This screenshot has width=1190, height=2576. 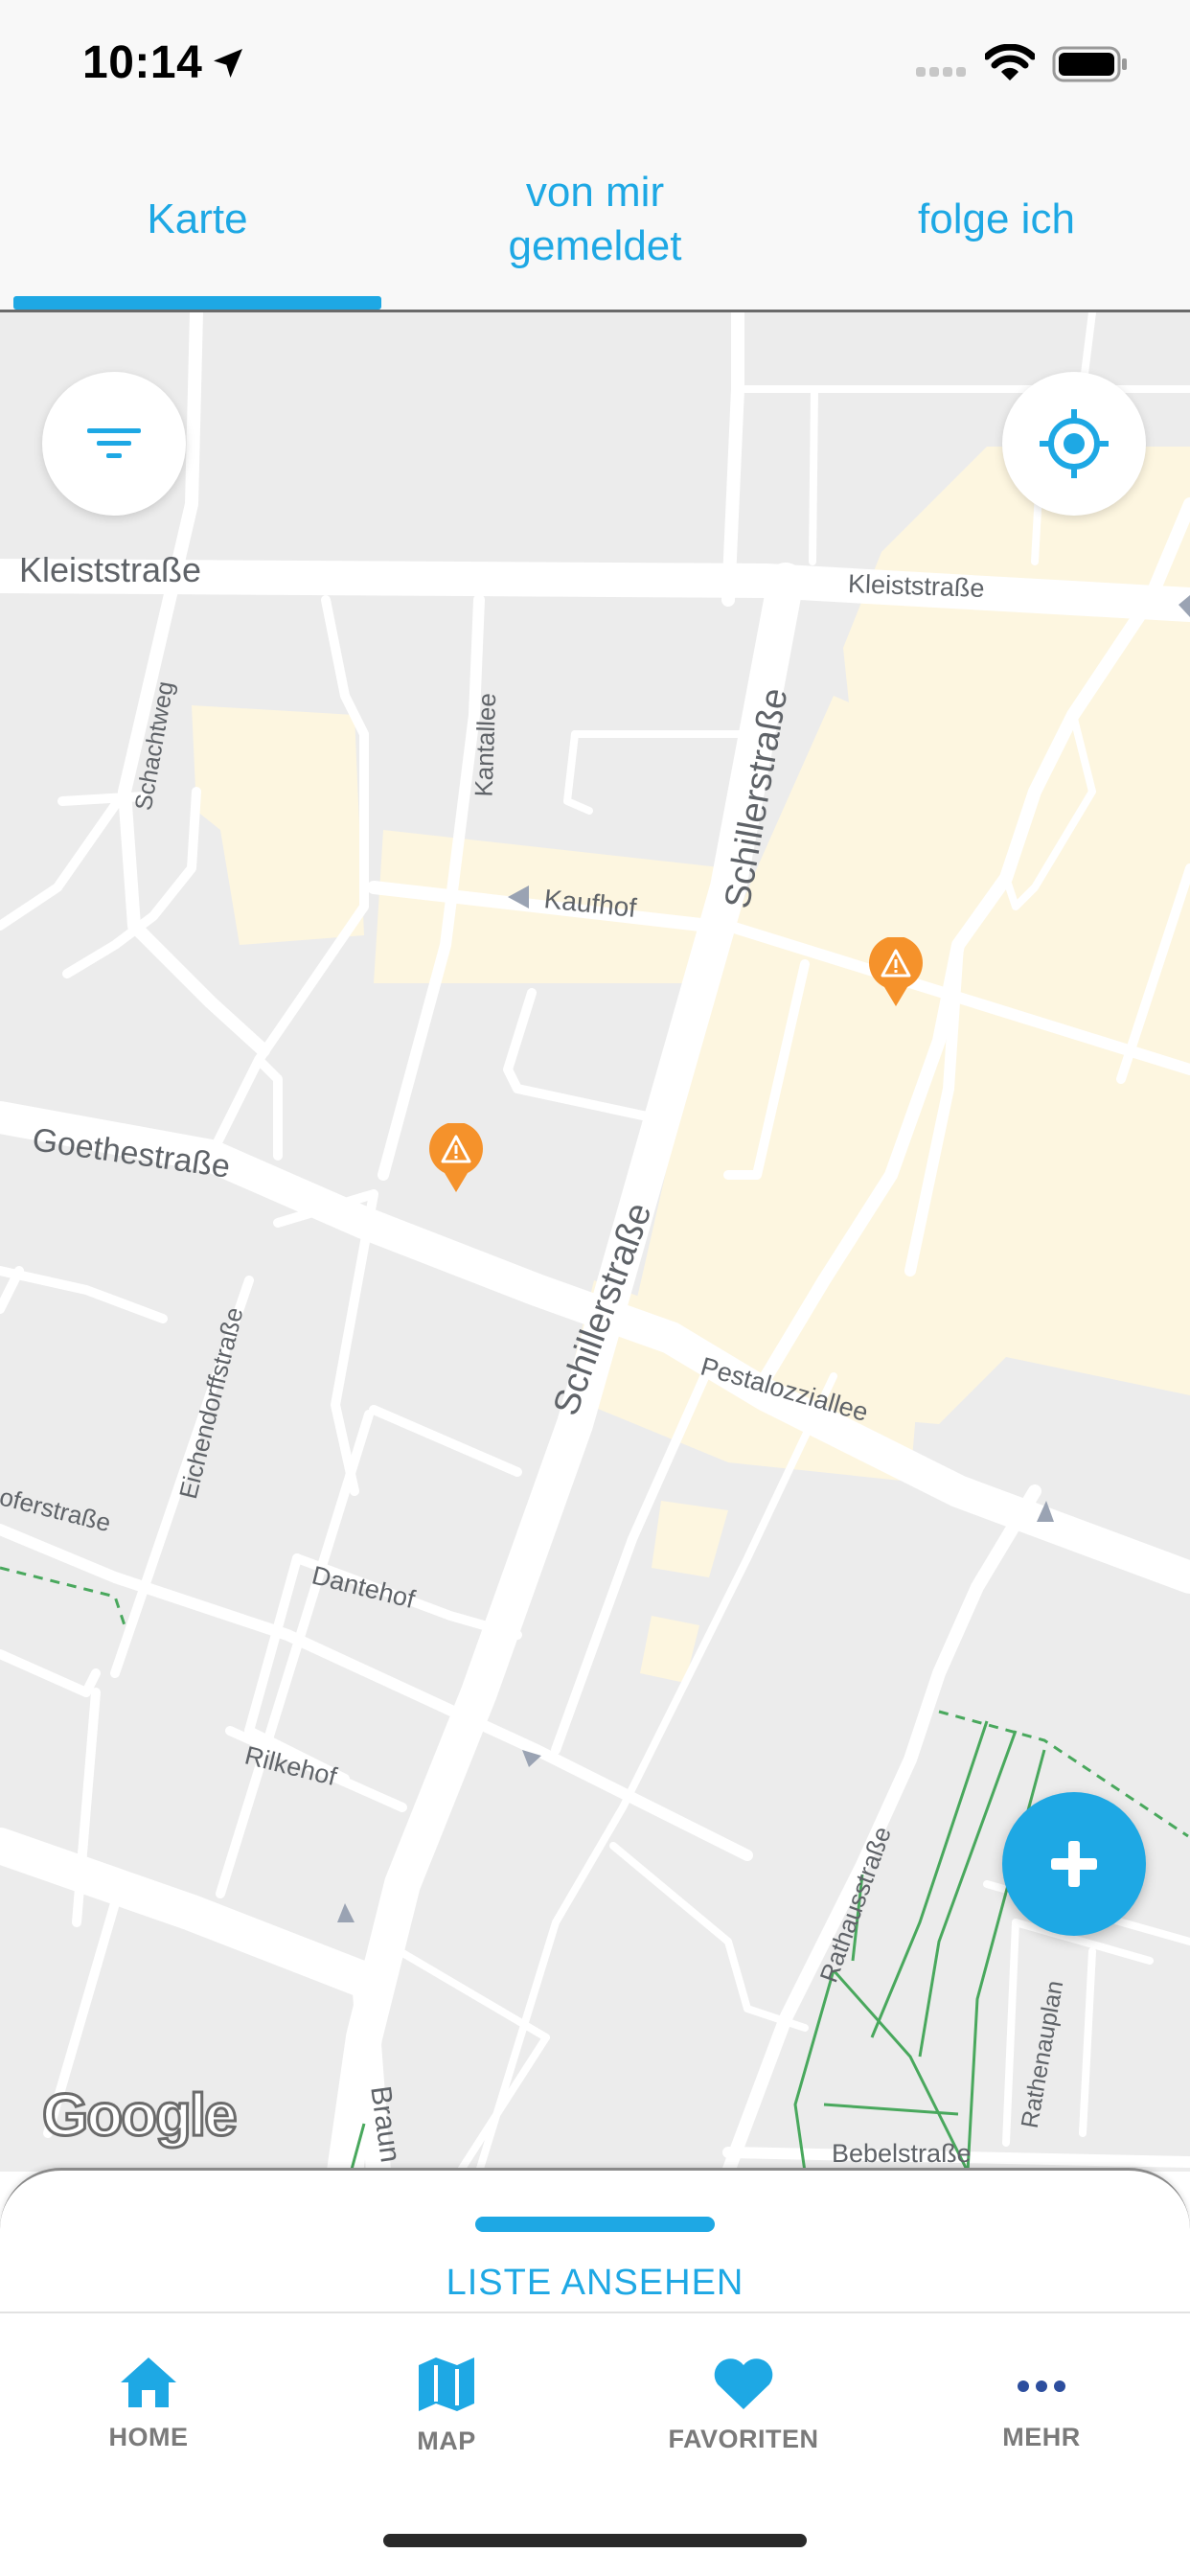 What do you see at coordinates (197, 303) in the screenshot?
I see `active-tab-indicator` at bounding box center [197, 303].